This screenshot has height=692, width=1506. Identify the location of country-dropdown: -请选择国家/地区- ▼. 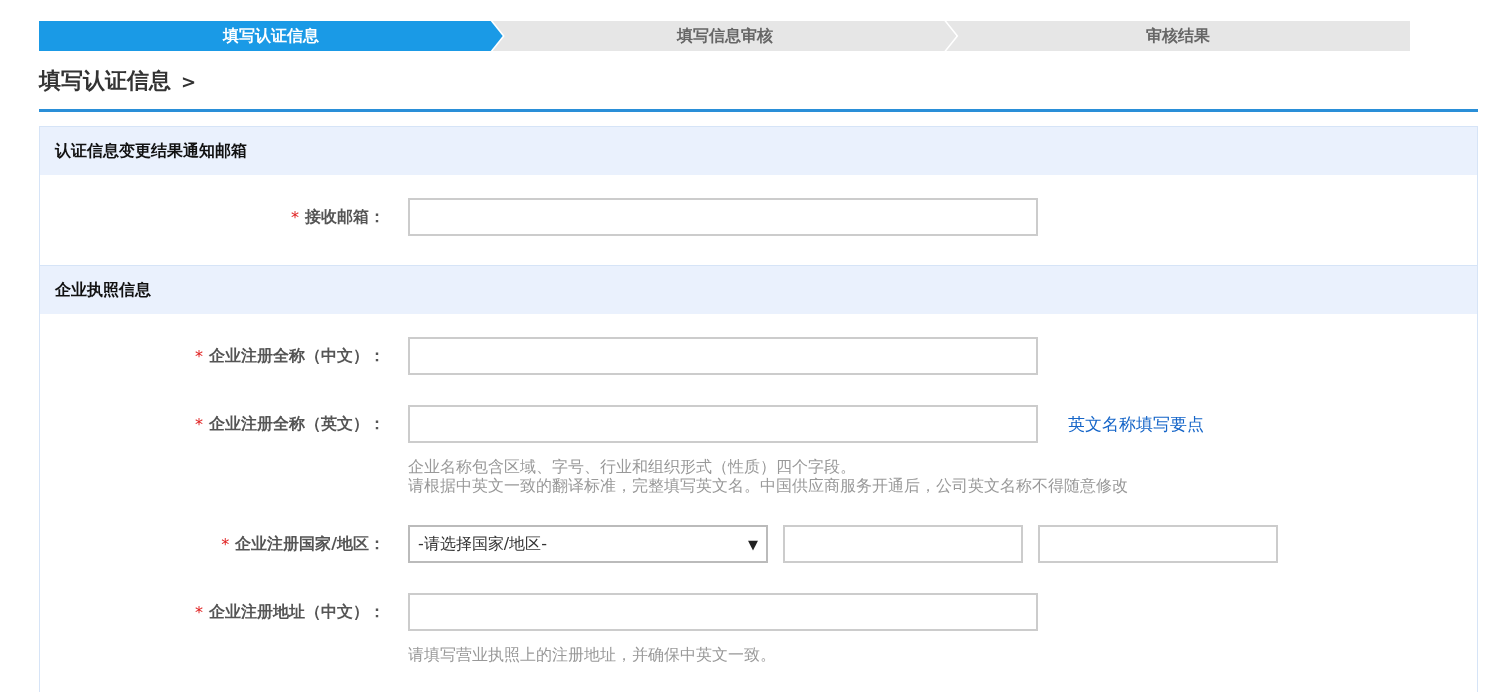
(588, 544).